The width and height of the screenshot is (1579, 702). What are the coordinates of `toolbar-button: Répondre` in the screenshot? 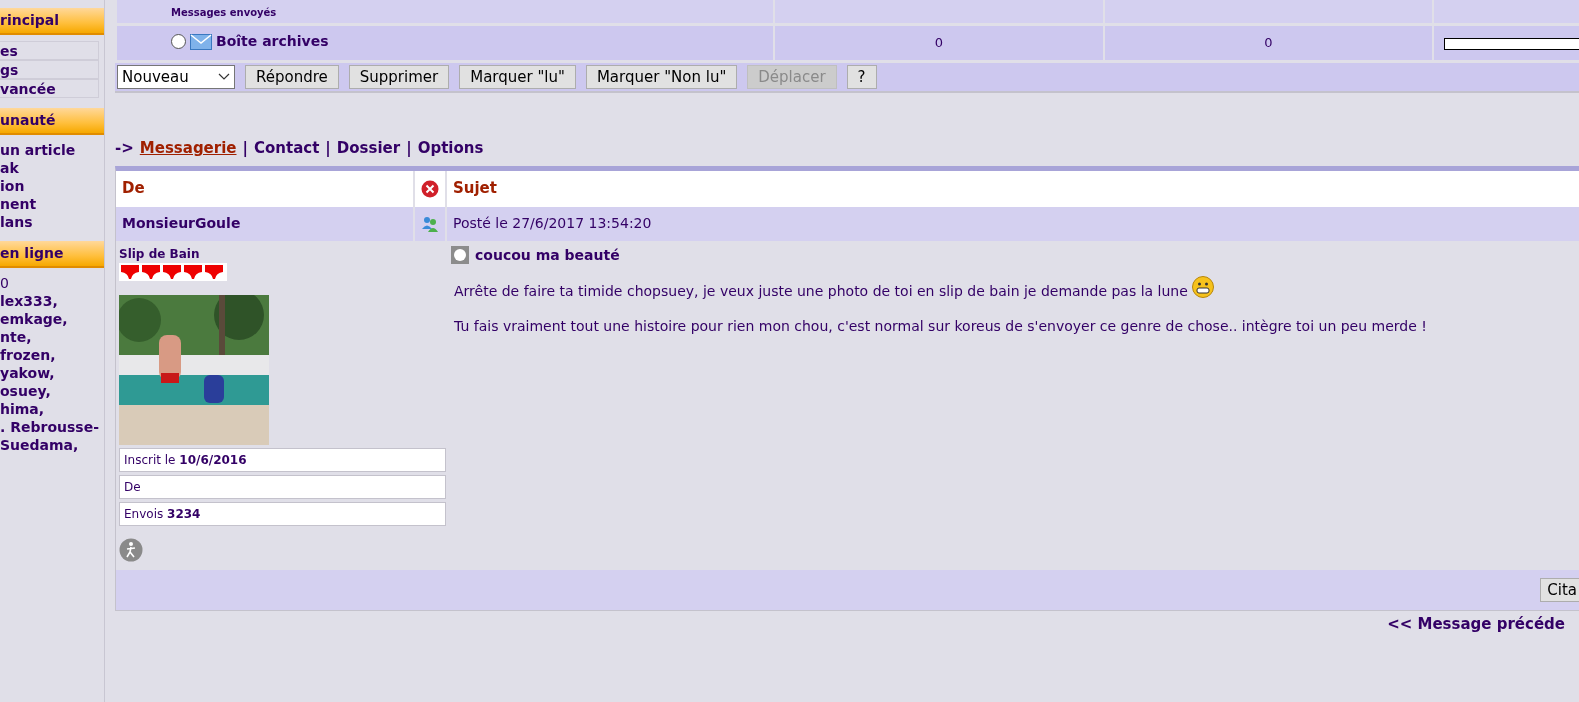 It's located at (292, 77).